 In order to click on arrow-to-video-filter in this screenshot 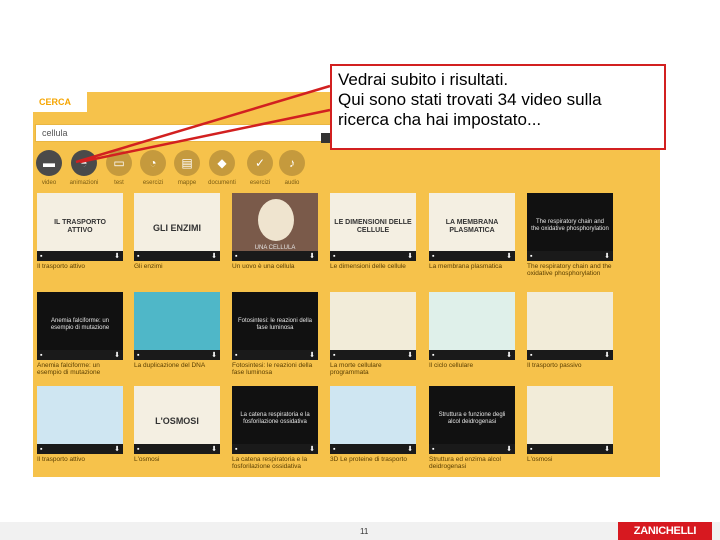, I will do `click(203, 124)`.